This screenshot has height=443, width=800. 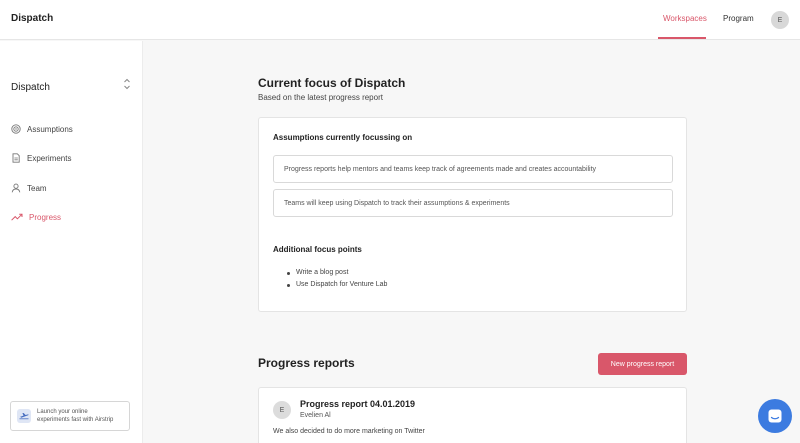 What do you see at coordinates (682, 38) in the screenshot?
I see `active-nav-indicator` at bounding box center [682, 38].